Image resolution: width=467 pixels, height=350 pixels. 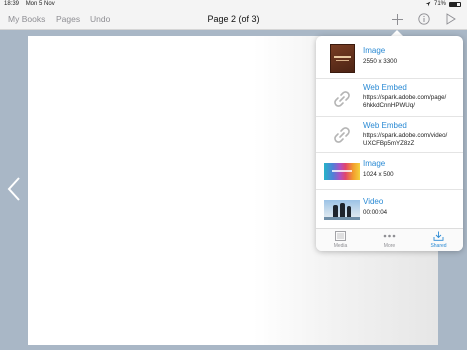 I want to click on tab-media: Media, so click(x=340, y=240).